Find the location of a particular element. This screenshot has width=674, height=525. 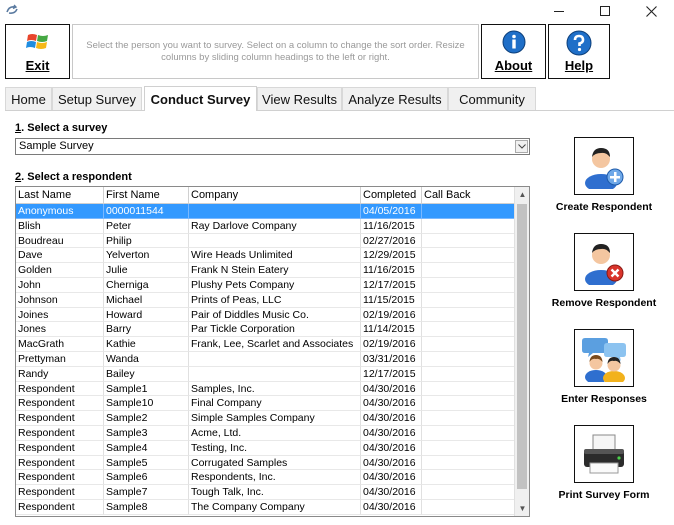

table-row: Boudreau Philip 02/27/2016 is located at coordinates (265, 241).